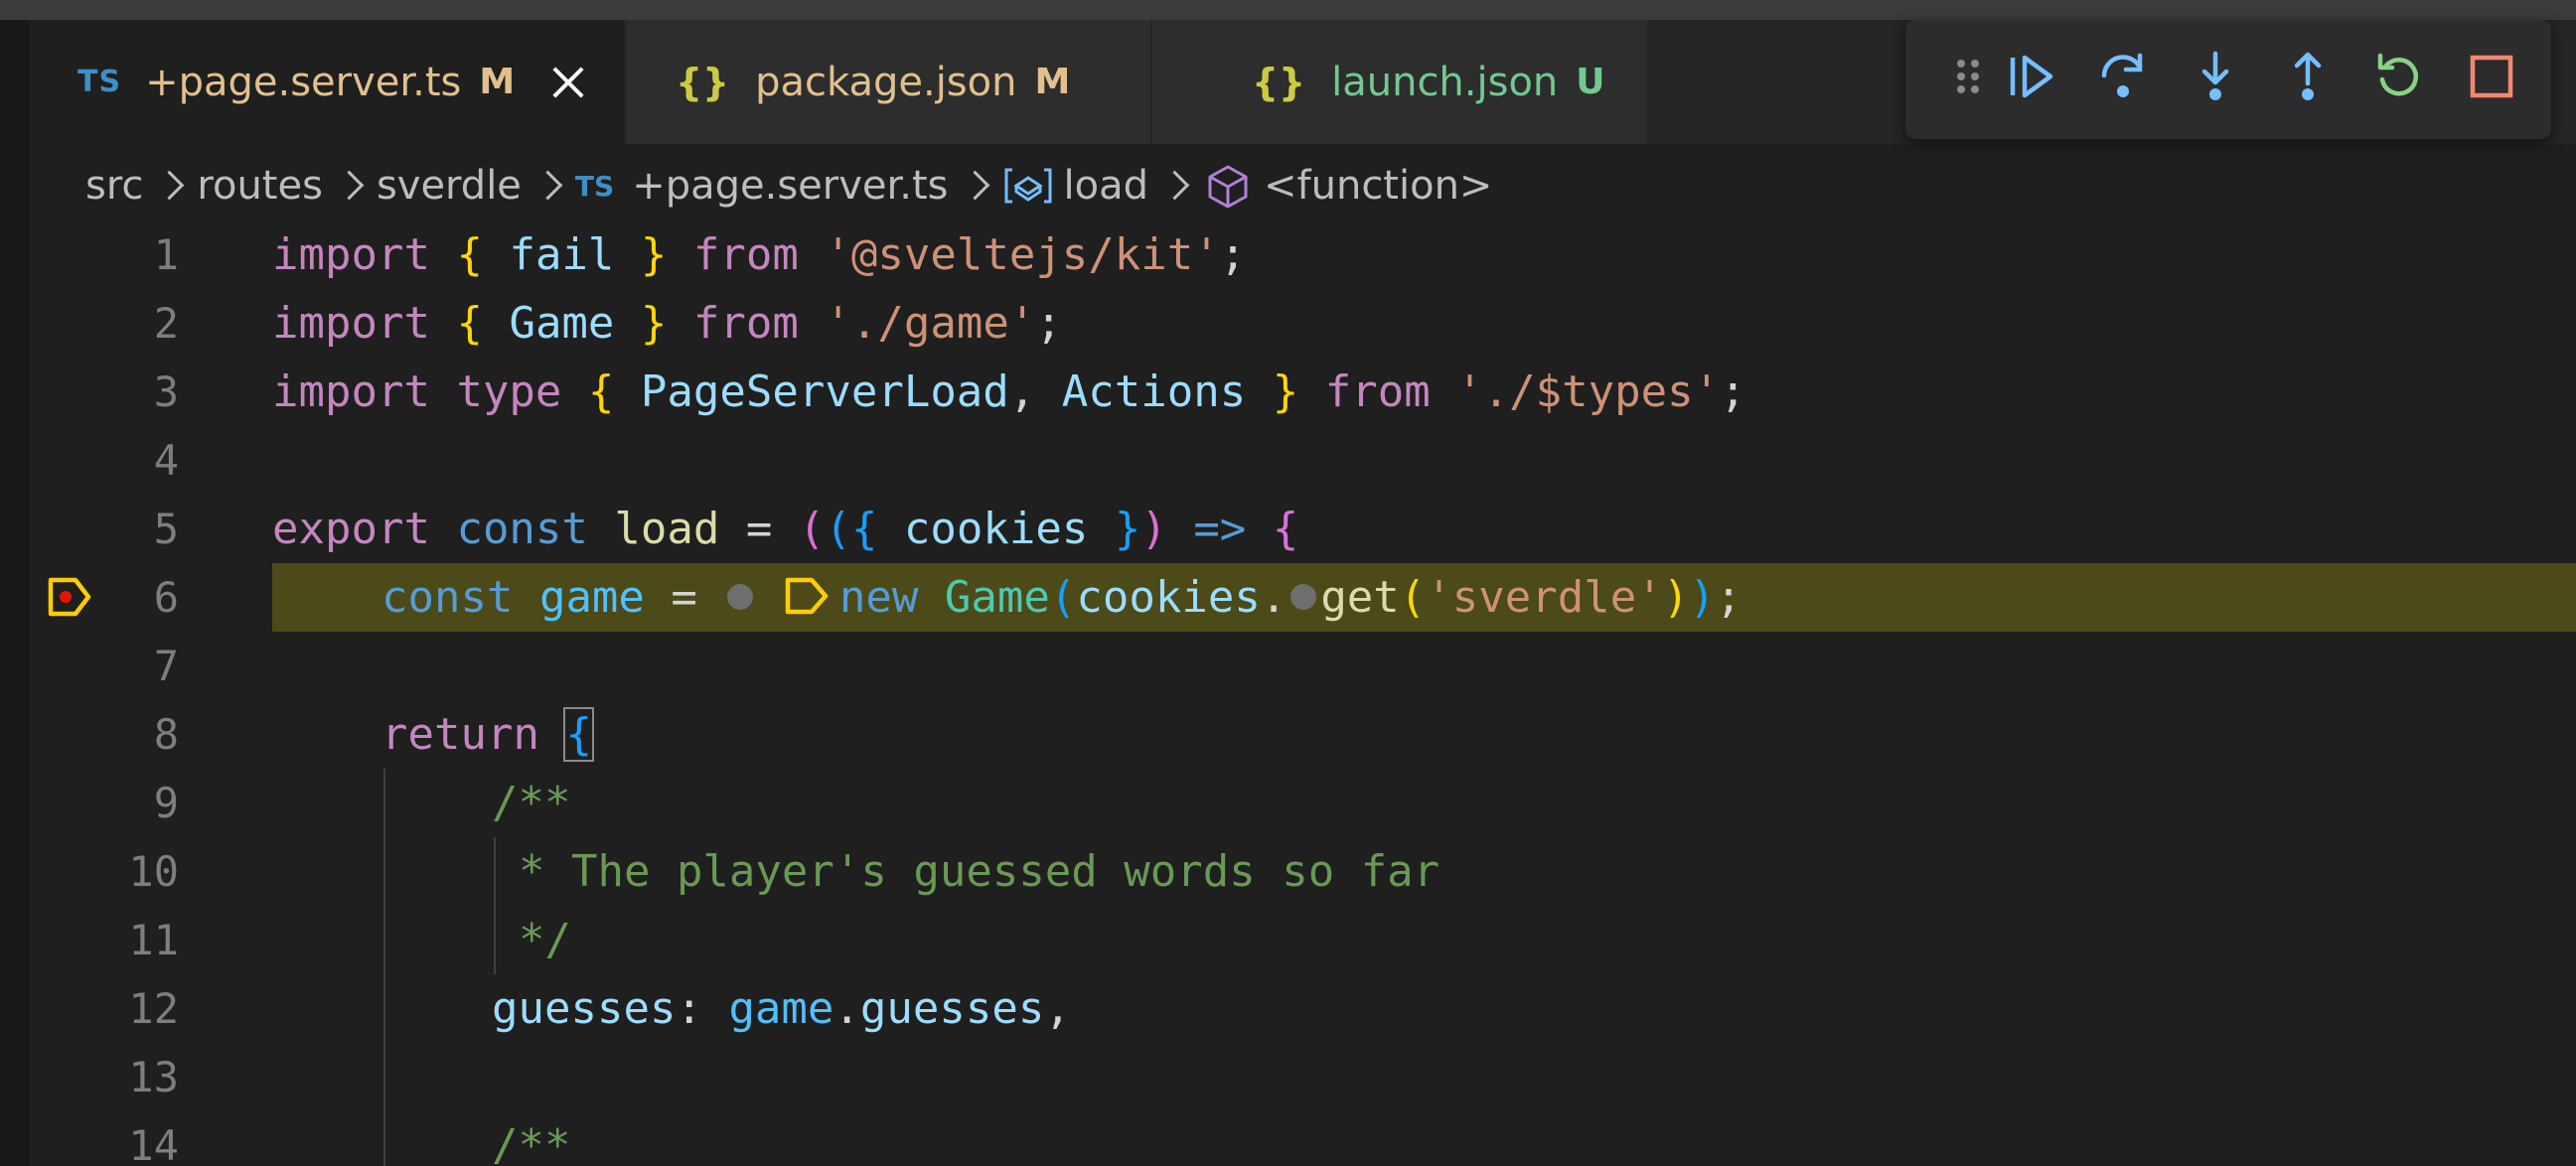 The width and height of the screenshot is (2576, 1166). I want to click on line-number: 12, so click(153, 1008).